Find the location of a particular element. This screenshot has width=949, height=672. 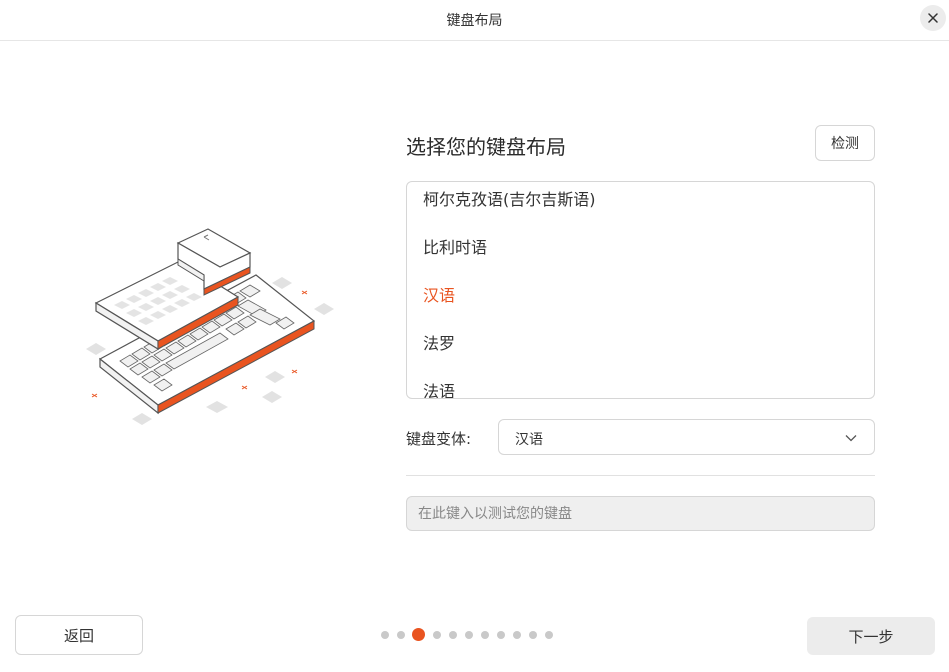

layout-item-chinese: 汉语 is located at coordinates (439, 294).